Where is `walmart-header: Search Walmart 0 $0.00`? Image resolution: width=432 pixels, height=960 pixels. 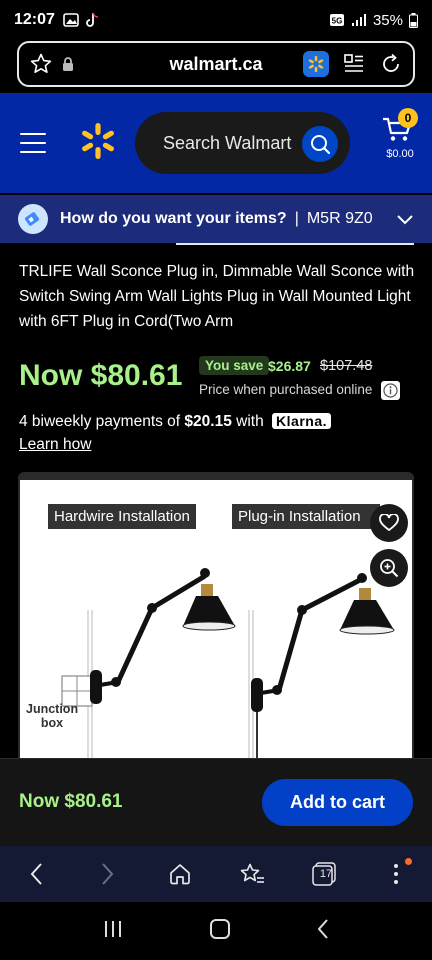 walmart-header: Search Walmart 0 $0.00 is located at coordinates (216, 143).